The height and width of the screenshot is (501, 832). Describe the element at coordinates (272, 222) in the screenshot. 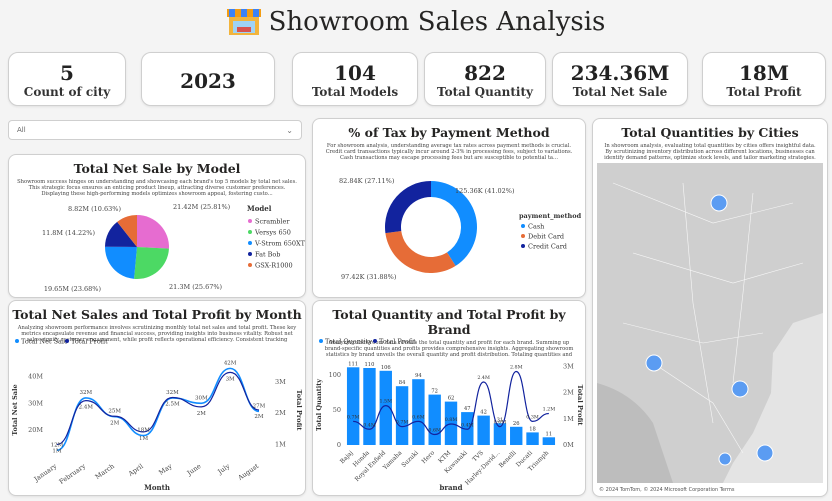

I see `pie-legend-label: Scrambler` at that location.